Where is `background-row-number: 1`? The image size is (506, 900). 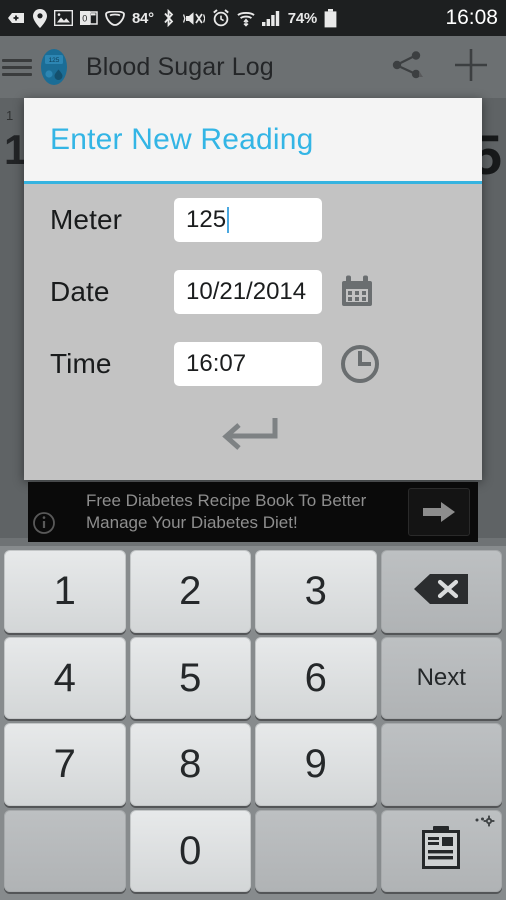
background-row-number: 1 is located at coordinates (10, 115).